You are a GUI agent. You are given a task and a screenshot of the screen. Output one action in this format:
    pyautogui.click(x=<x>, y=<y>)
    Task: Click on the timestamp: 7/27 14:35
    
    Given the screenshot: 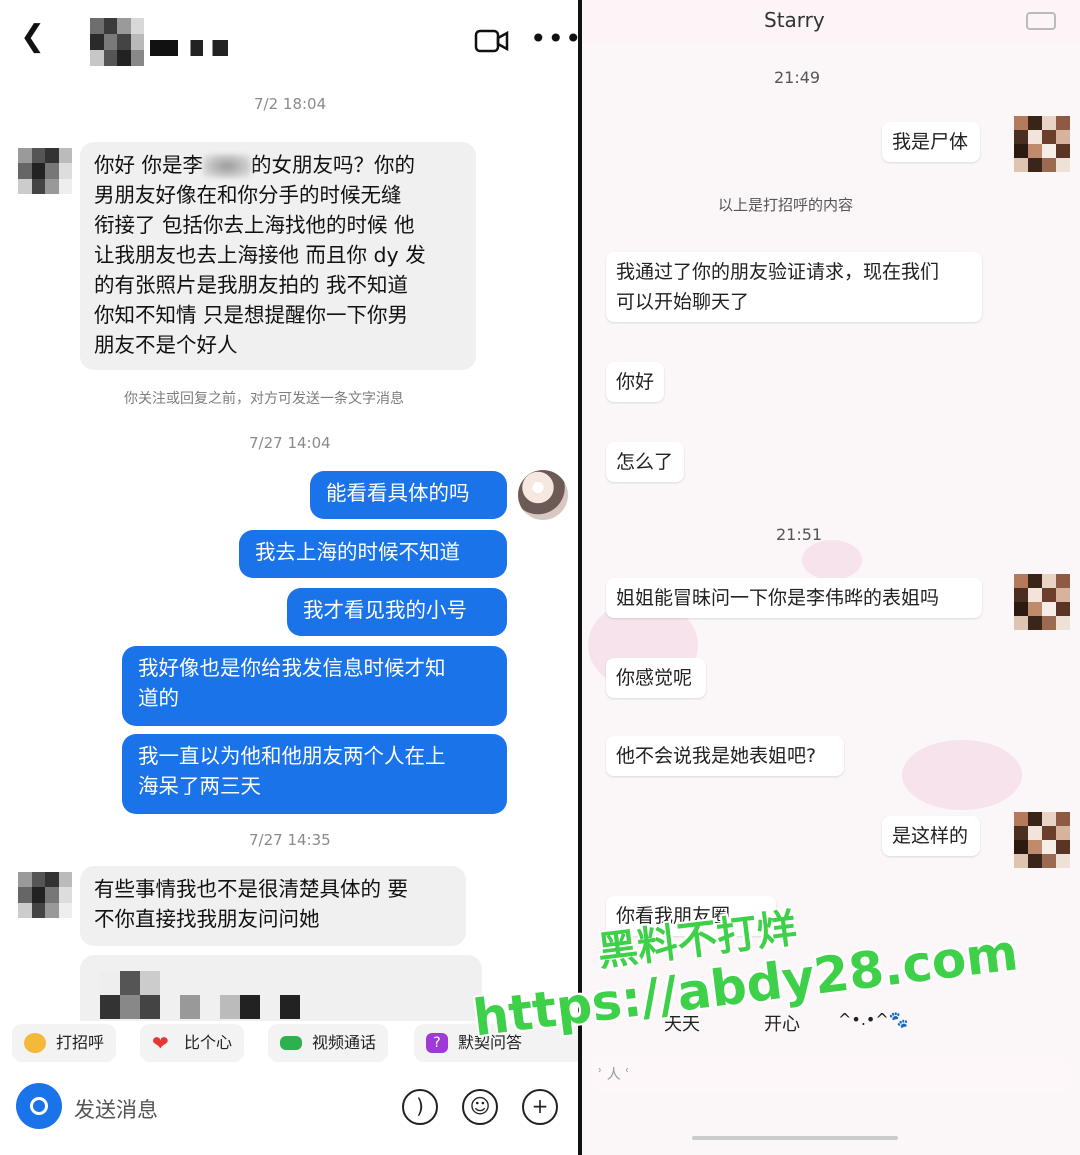 What is the action you would take?
    pyautogui.click(x=290, y=840)
    